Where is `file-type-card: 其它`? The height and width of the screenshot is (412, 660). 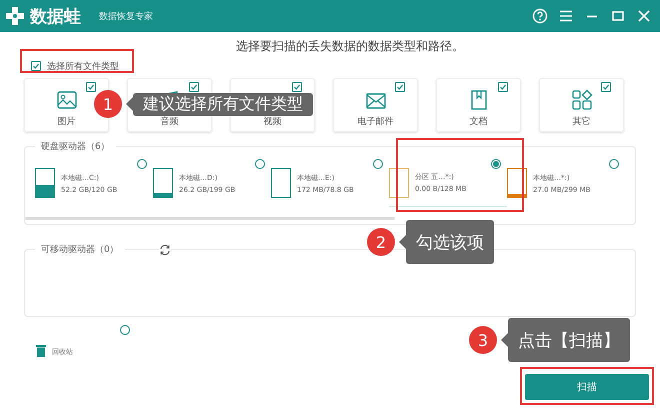 file-type-card: 其它 is located at coordinates (581, 105).